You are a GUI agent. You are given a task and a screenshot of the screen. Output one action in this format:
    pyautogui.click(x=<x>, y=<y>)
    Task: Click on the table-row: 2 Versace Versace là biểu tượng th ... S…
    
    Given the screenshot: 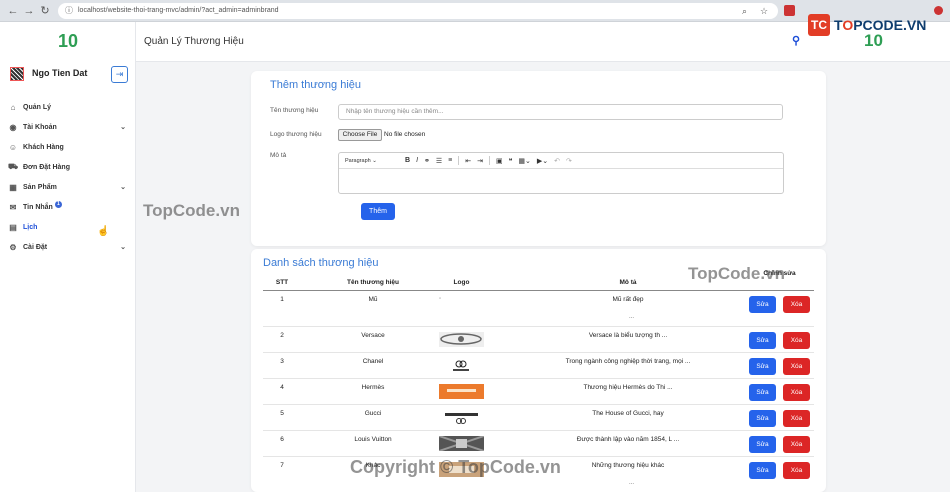 What is the action you would take?
    pyautogui.click(x=538, y=340)
    